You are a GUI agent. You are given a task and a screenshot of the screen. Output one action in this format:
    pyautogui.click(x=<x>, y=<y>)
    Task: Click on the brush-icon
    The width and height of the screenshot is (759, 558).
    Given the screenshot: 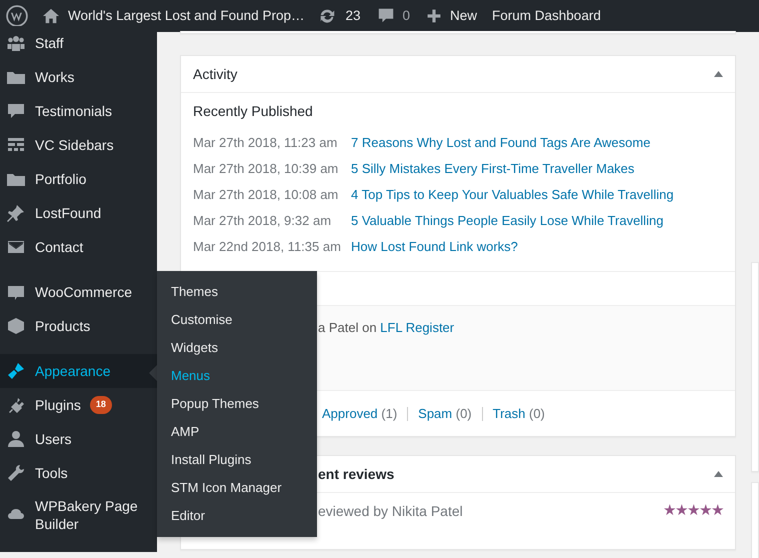 What is the action you would take?
    pyautogui.click(x=16, y=371)
    